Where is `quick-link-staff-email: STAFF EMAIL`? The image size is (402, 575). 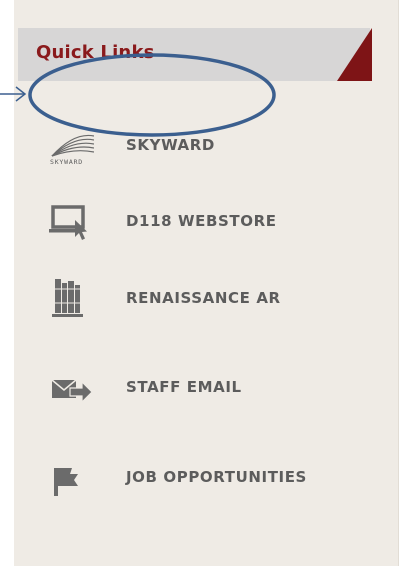
quick-link-staff-email: STAFF EMAIL is located at coordinates (199, 390).